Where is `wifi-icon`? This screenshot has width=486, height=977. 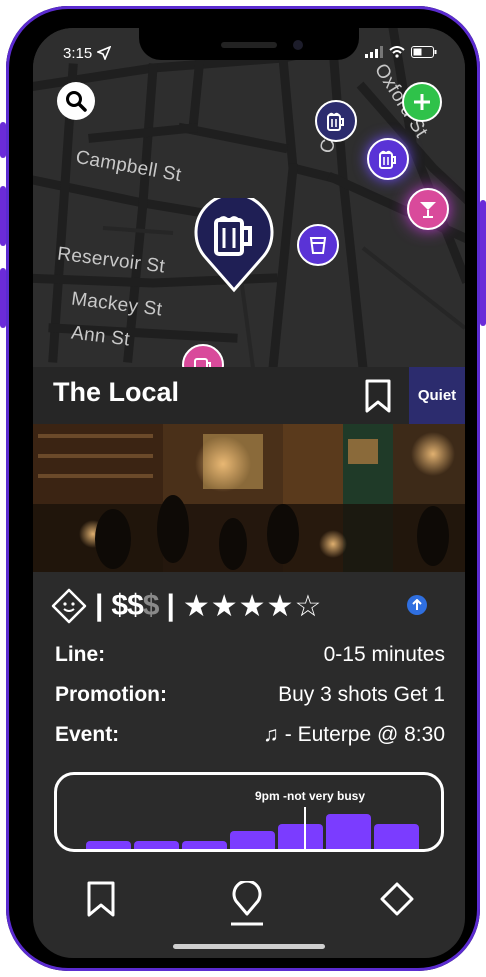 wifi-icon is located at coordinates (397, 52).